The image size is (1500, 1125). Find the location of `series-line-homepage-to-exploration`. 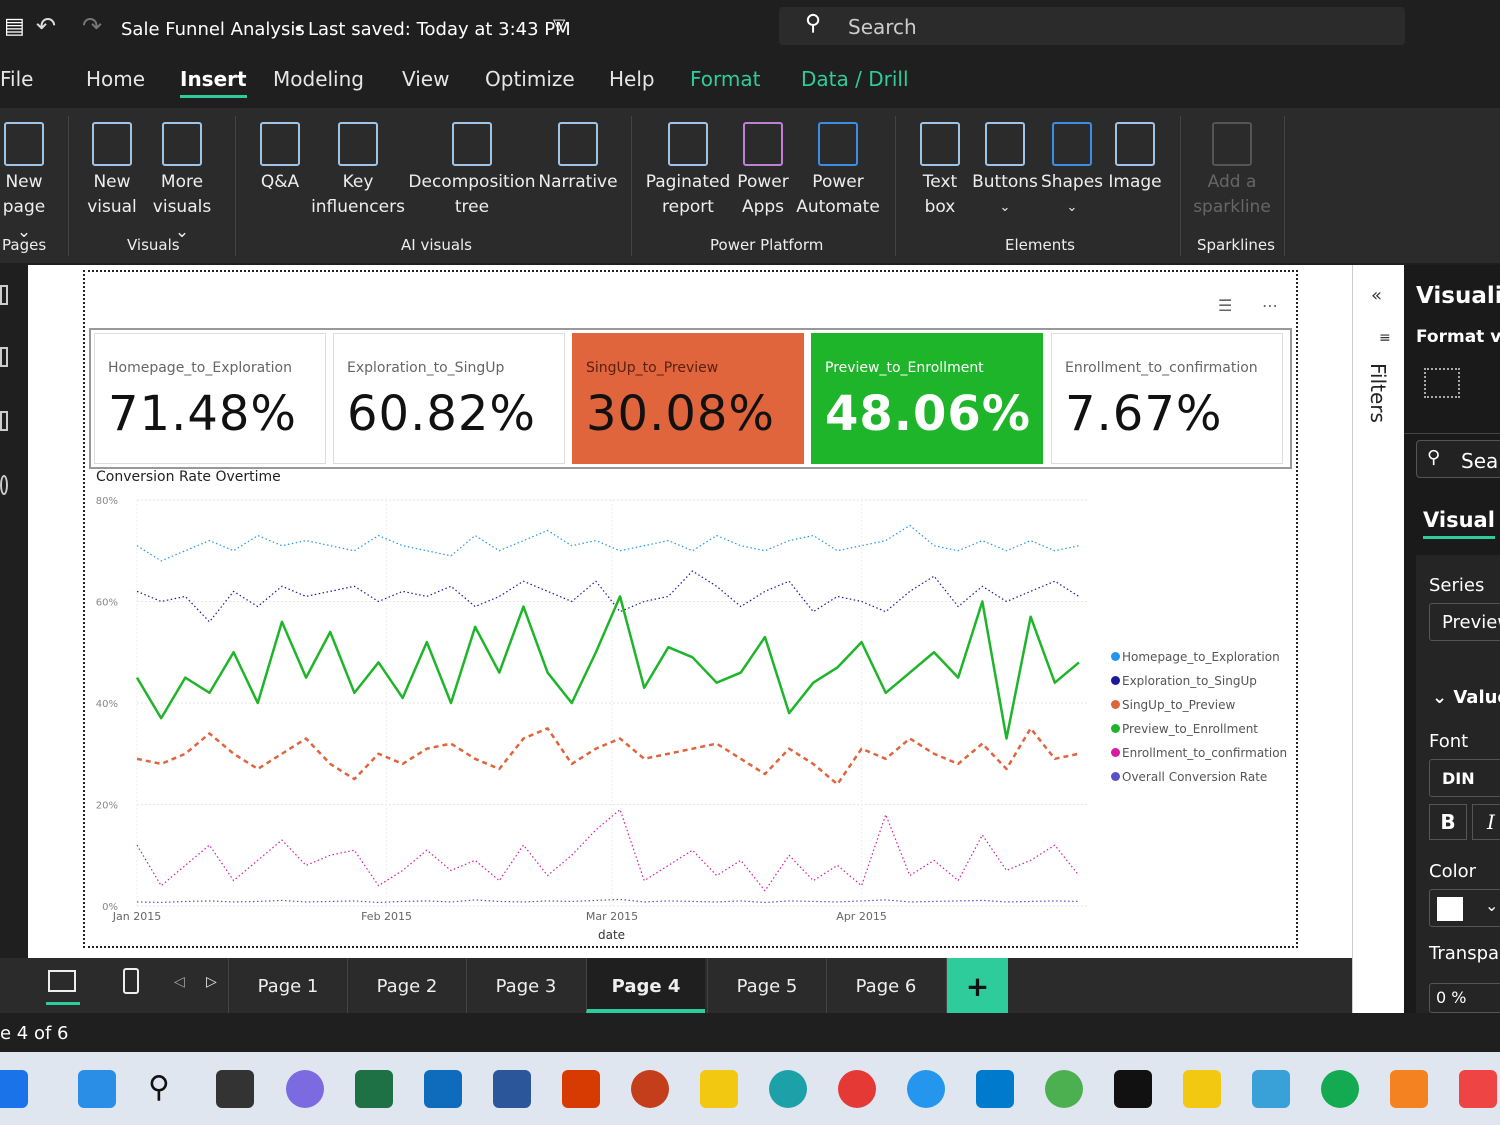

series-line-homepage-to-exploration is located at coordinates (608, 543).